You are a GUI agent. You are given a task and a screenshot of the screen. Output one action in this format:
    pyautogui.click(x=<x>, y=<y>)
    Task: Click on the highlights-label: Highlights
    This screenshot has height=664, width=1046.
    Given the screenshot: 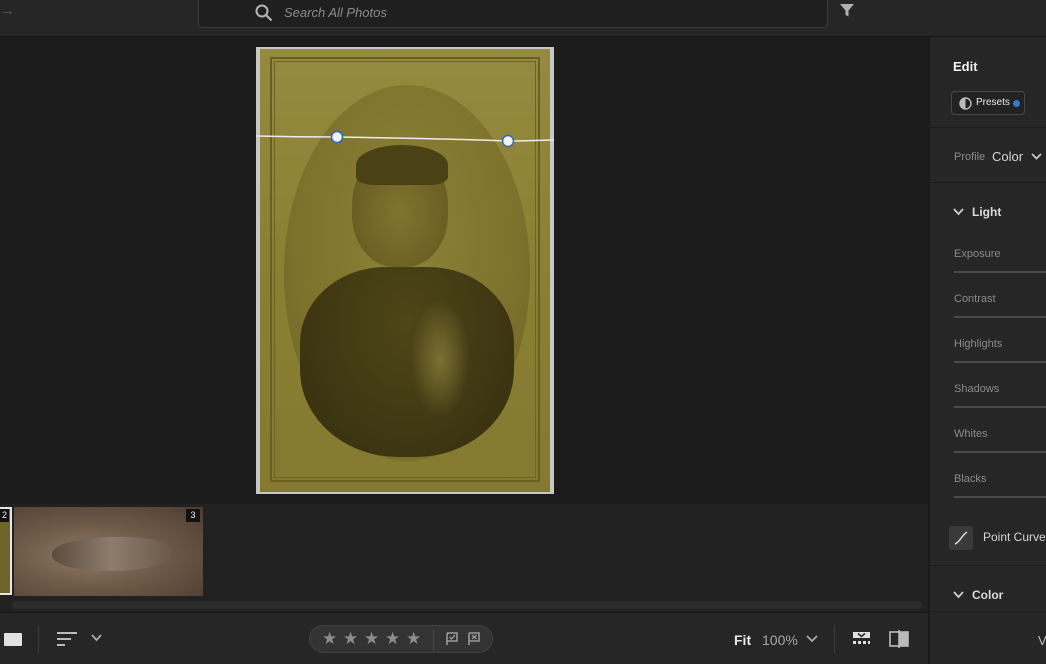 What is the action you would take?
    pyautogui.click(x=978, y=344)
    